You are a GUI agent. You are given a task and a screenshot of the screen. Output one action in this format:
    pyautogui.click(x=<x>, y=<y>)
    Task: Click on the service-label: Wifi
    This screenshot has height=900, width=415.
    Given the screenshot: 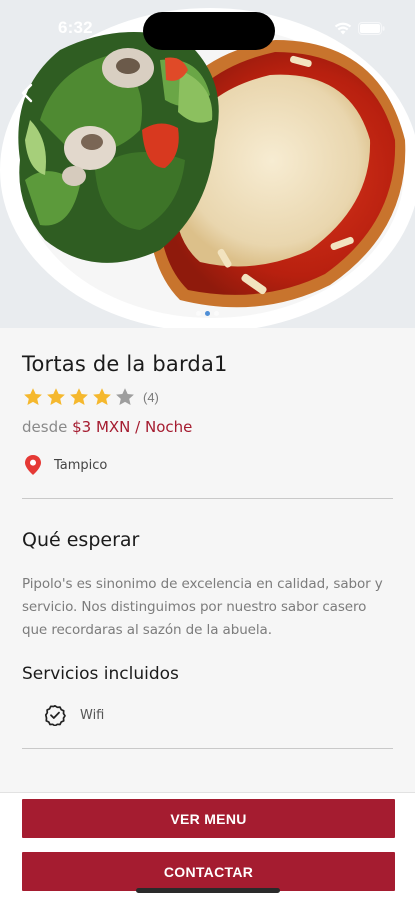 What is the action you would take?
    pyautogui.click(x=92, y=715)
    